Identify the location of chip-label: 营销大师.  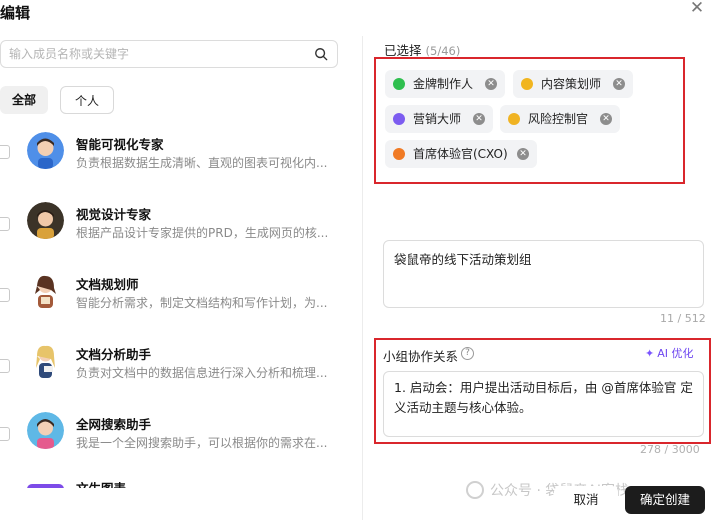
(437, 119).